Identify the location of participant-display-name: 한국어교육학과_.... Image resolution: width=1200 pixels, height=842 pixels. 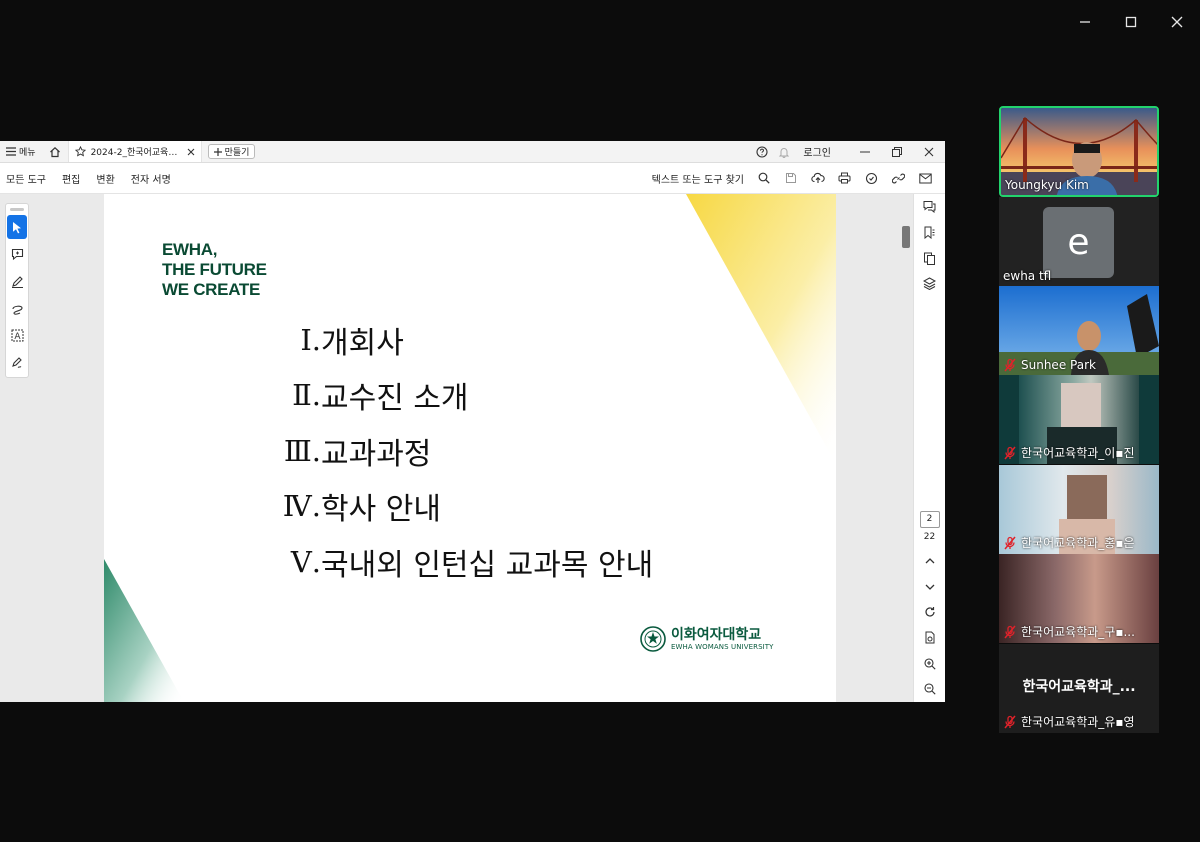
(1079, 687).